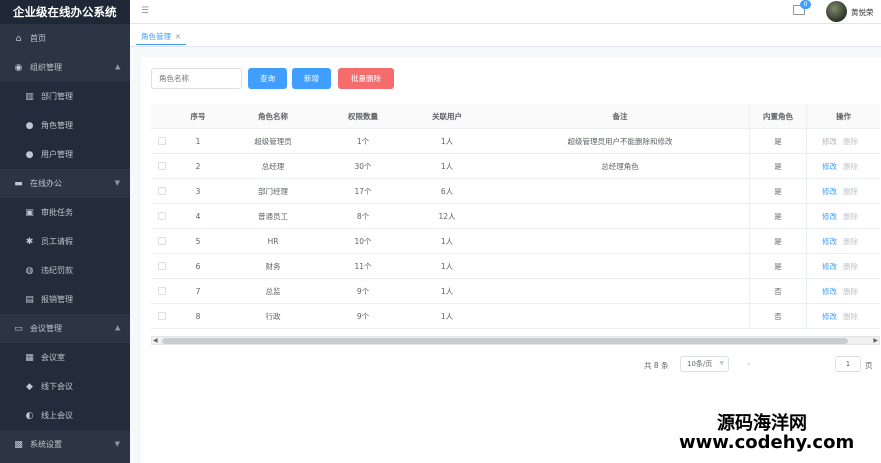  I want to click on role-name: 总监, so click(273, 291).